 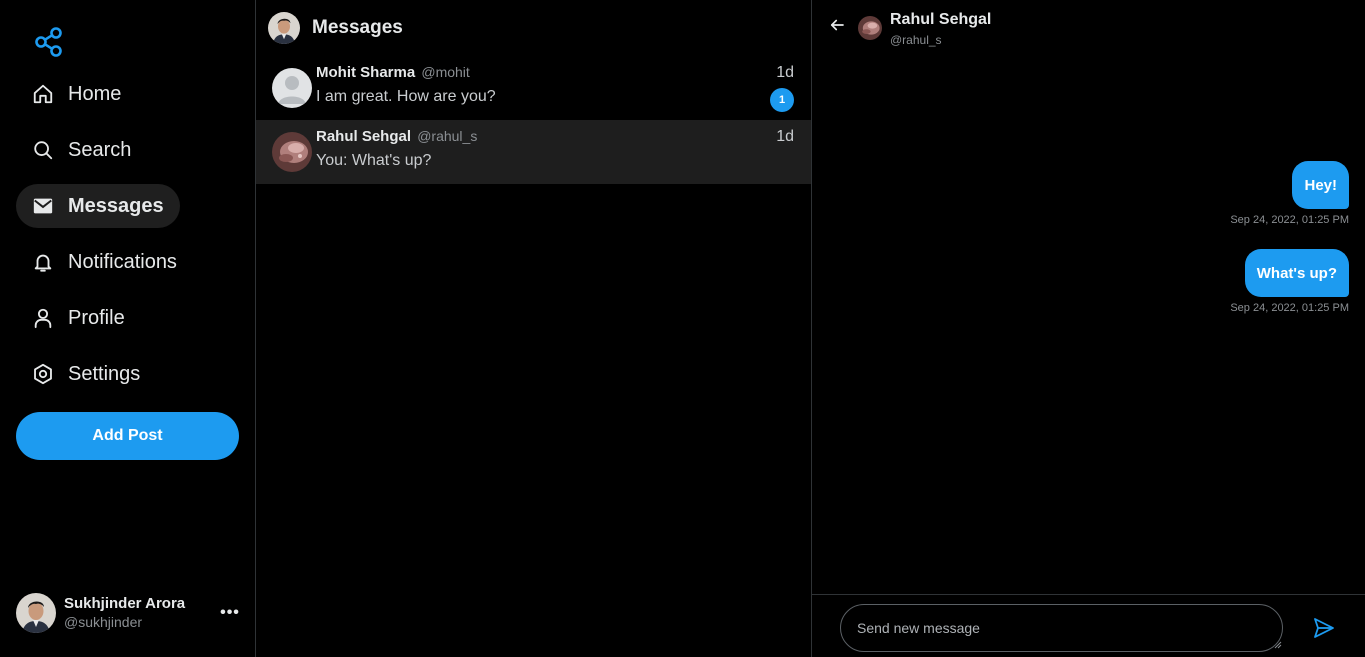 I want to click on conversation-handle: @rahul_s, so click(x=447, y=136).